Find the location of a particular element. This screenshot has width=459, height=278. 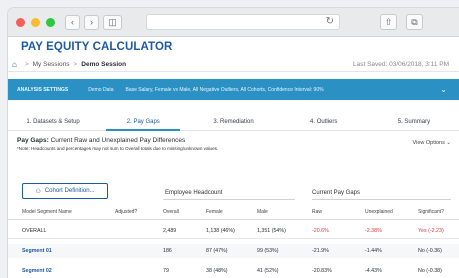

view-options-dropdown: View Options ⌄ is located at coordinates (432, 143).